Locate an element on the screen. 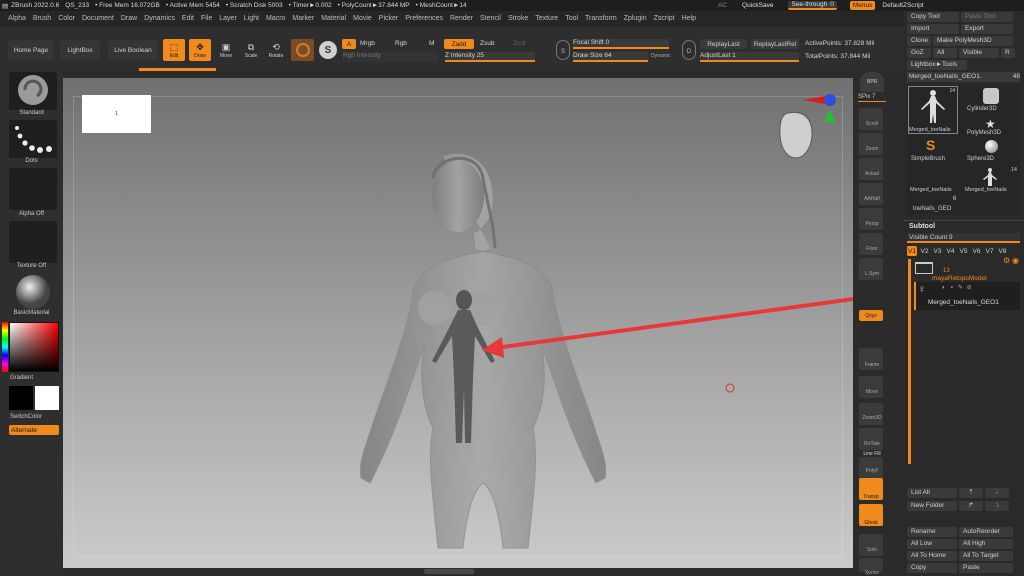  version-v2: V2 is located at coordinates (924, 251).